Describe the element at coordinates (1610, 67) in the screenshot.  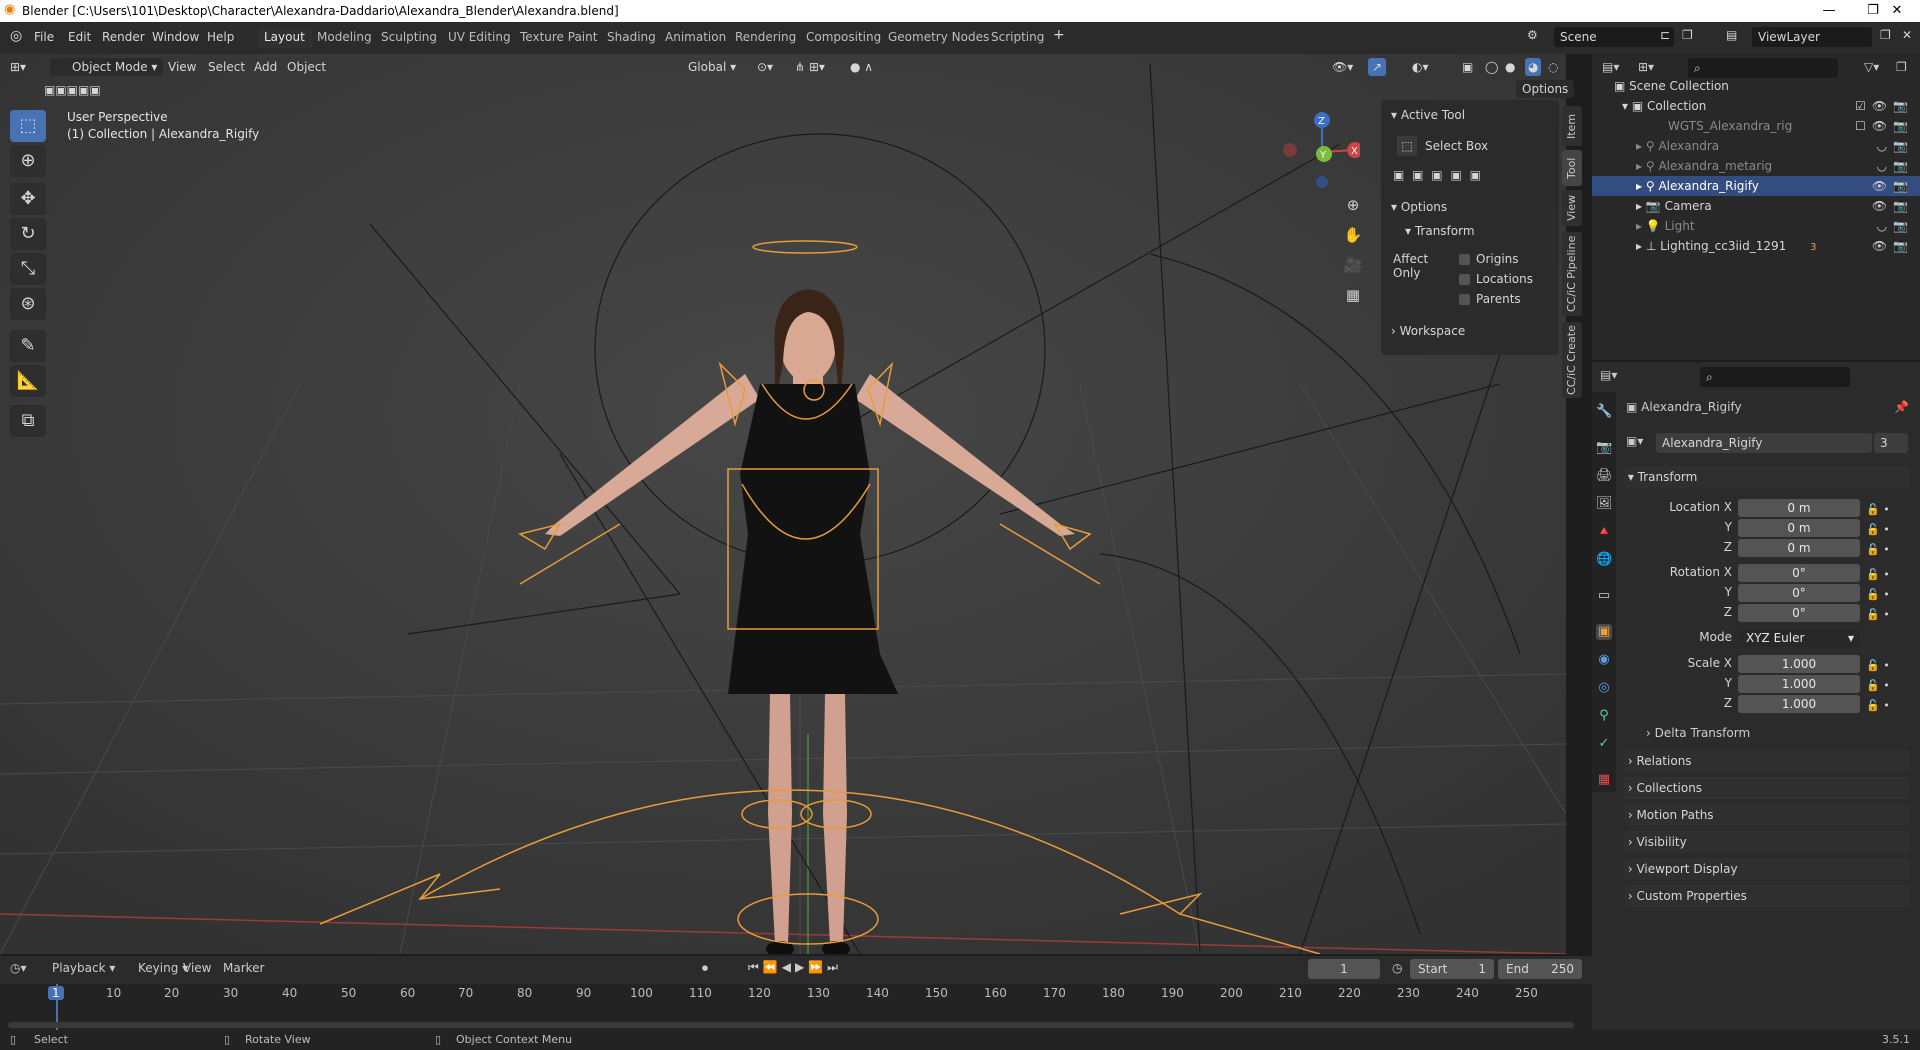
I see `outliner-editor-icon: ▤▾` at that location.